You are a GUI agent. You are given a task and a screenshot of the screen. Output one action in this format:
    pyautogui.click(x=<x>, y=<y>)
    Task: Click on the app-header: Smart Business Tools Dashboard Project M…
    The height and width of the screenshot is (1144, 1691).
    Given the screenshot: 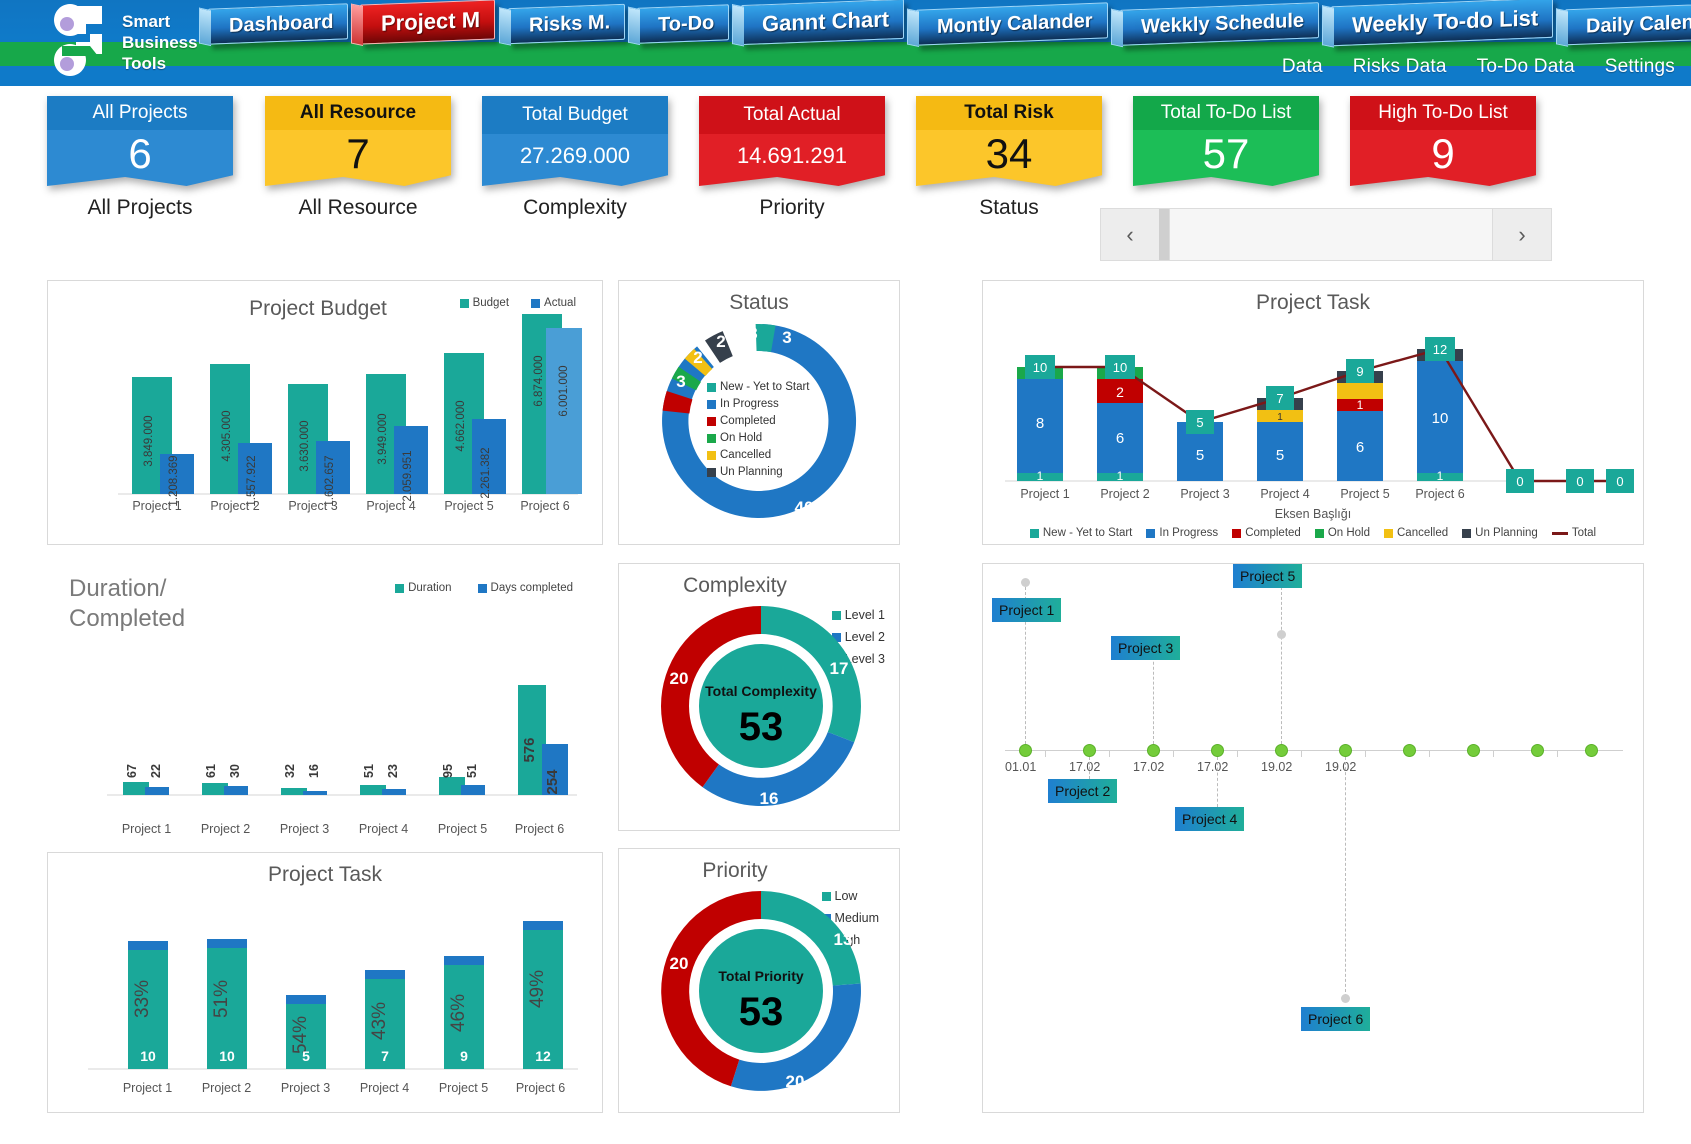 What is the action you would take?
    pyautogui.click(x=845, y=43)
    